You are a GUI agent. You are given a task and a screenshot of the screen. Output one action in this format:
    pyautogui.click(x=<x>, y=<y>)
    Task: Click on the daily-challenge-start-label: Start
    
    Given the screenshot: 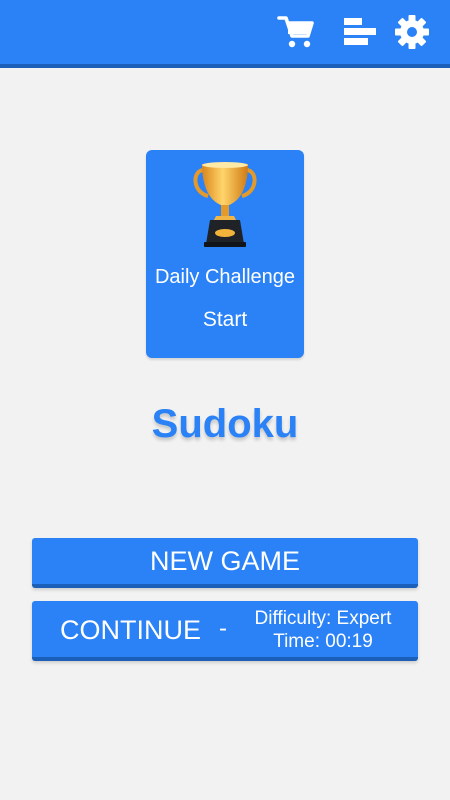 What is the action you would take?
    pyautogui.click(x=225, y=319)
    